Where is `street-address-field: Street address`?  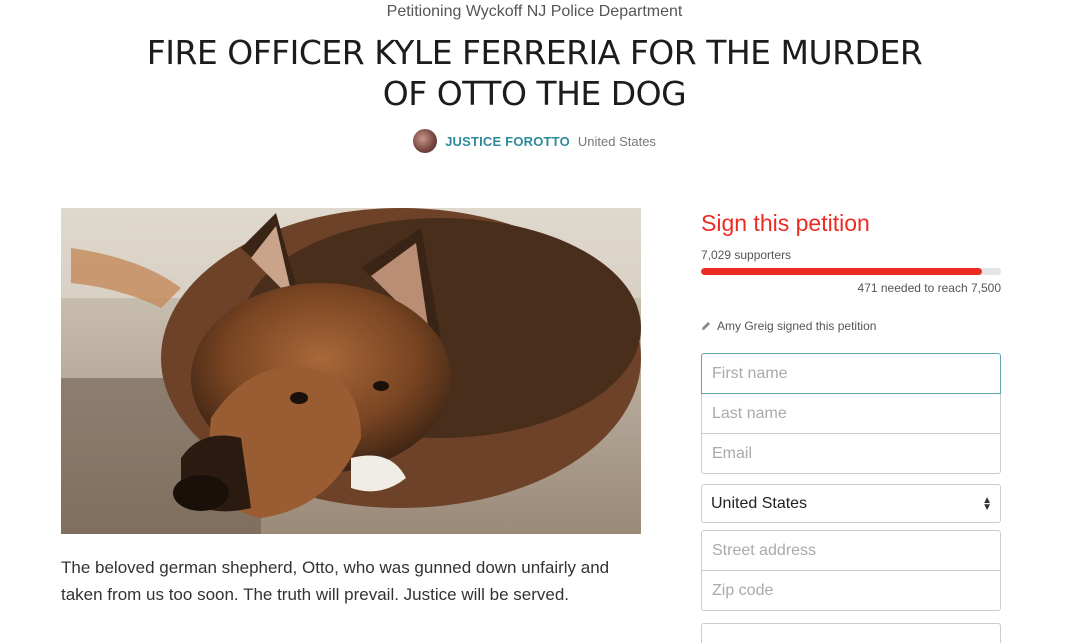
street-address-field: Street address is located at coordinates (851, 550).